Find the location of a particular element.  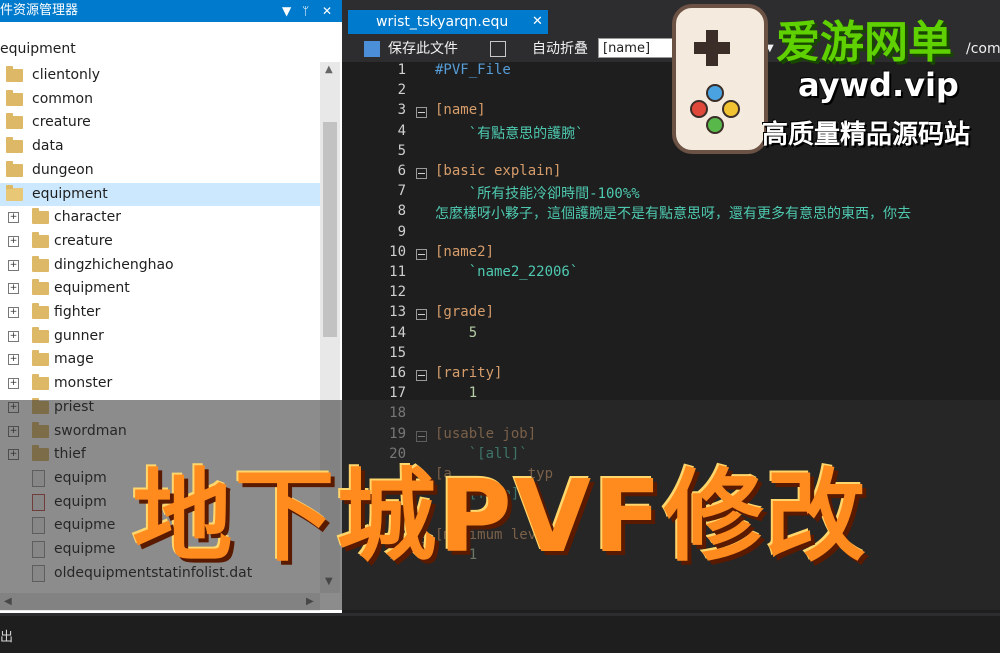

save-icon is located at coordinates (372, 49).